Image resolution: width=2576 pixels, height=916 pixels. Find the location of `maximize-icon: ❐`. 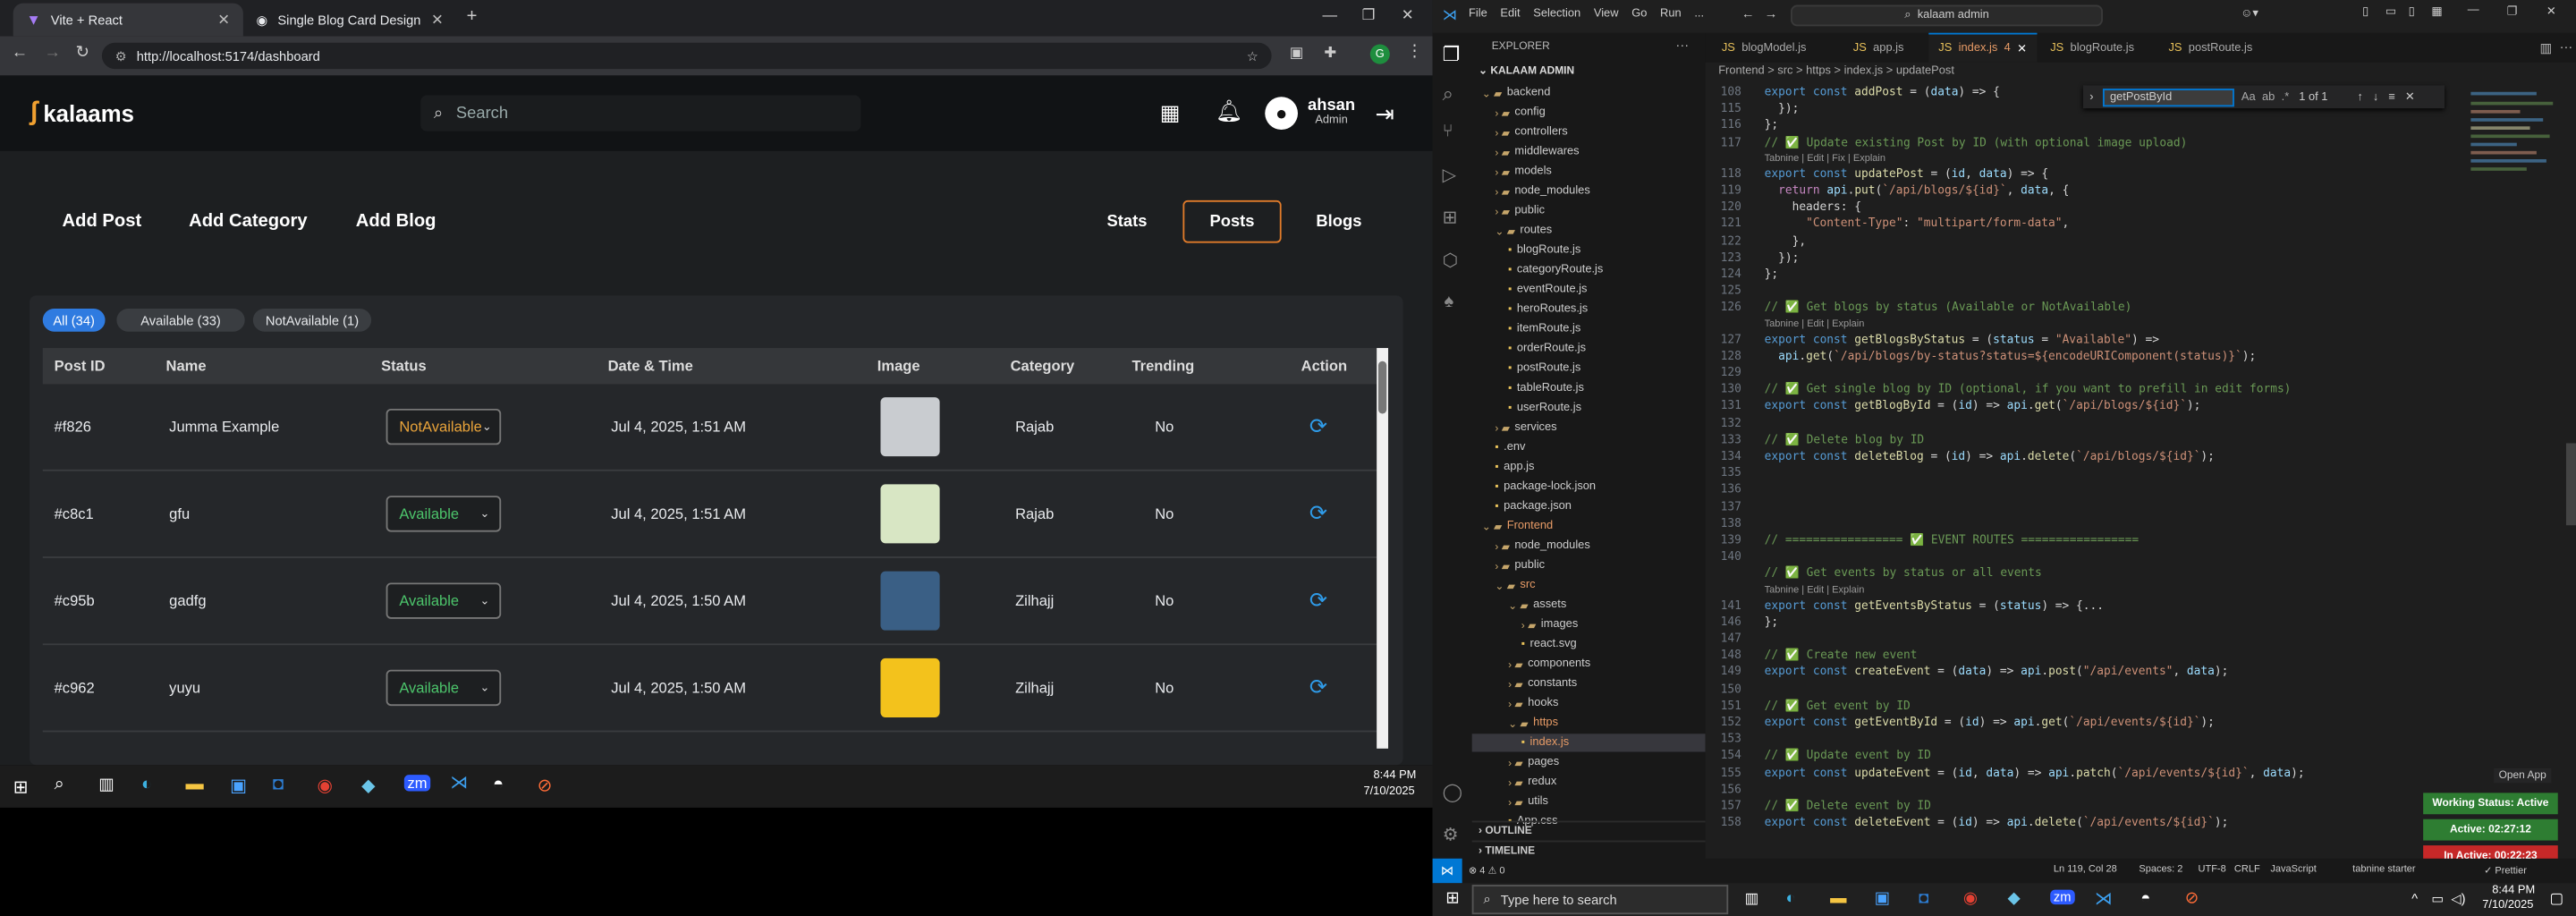

maximize-icon: ❐ is located at coordinates (2512, 11).